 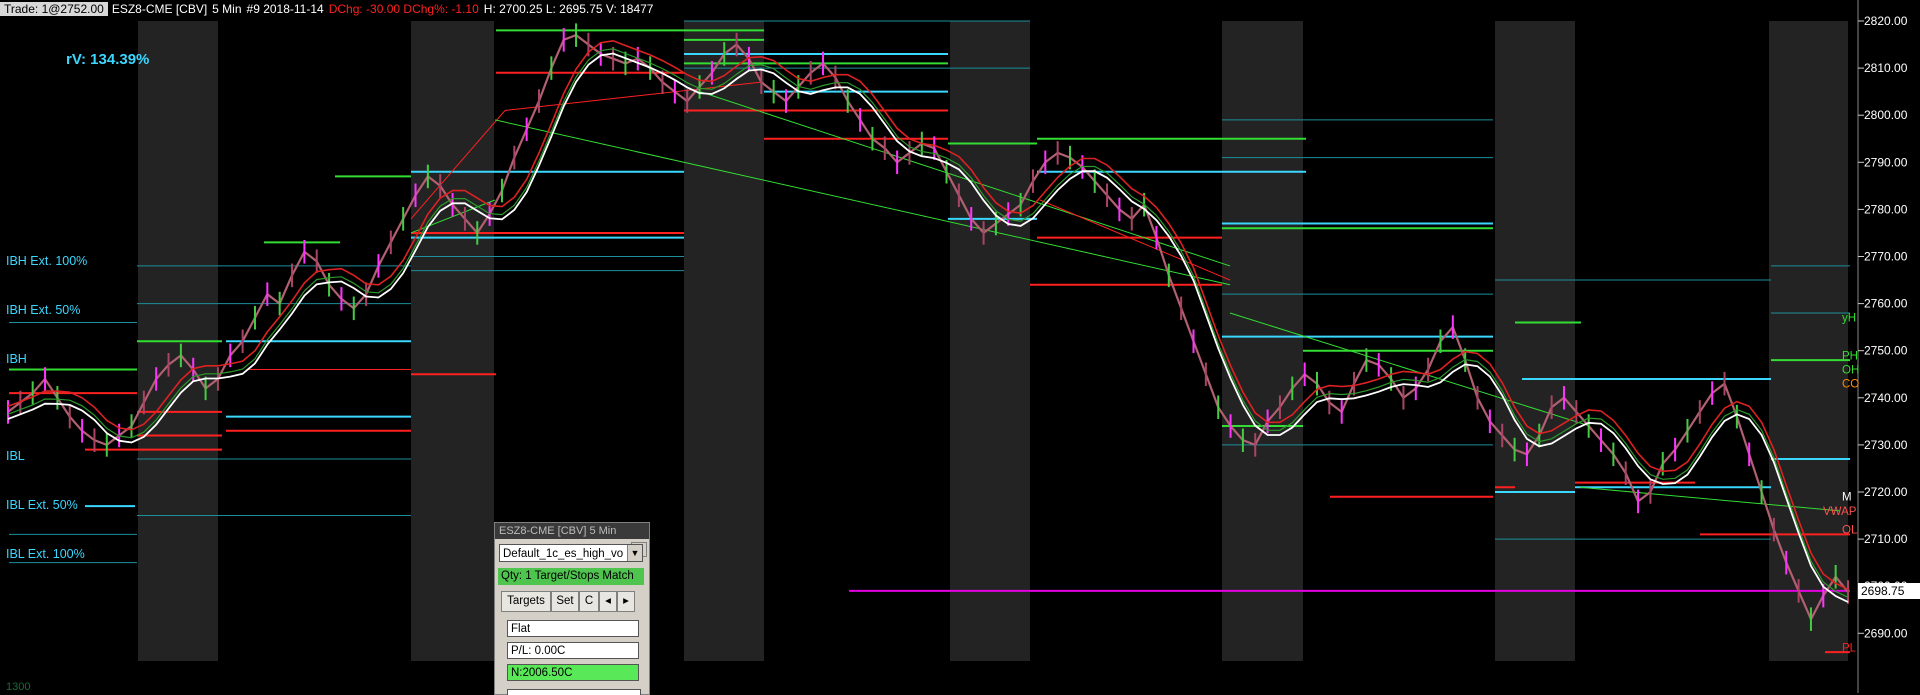 What do you see at coordinates (47, 261) in the screenshot?
I see `ibh-ext-100-label: IBH Ext. 100%` at bounding box center [47, 261].